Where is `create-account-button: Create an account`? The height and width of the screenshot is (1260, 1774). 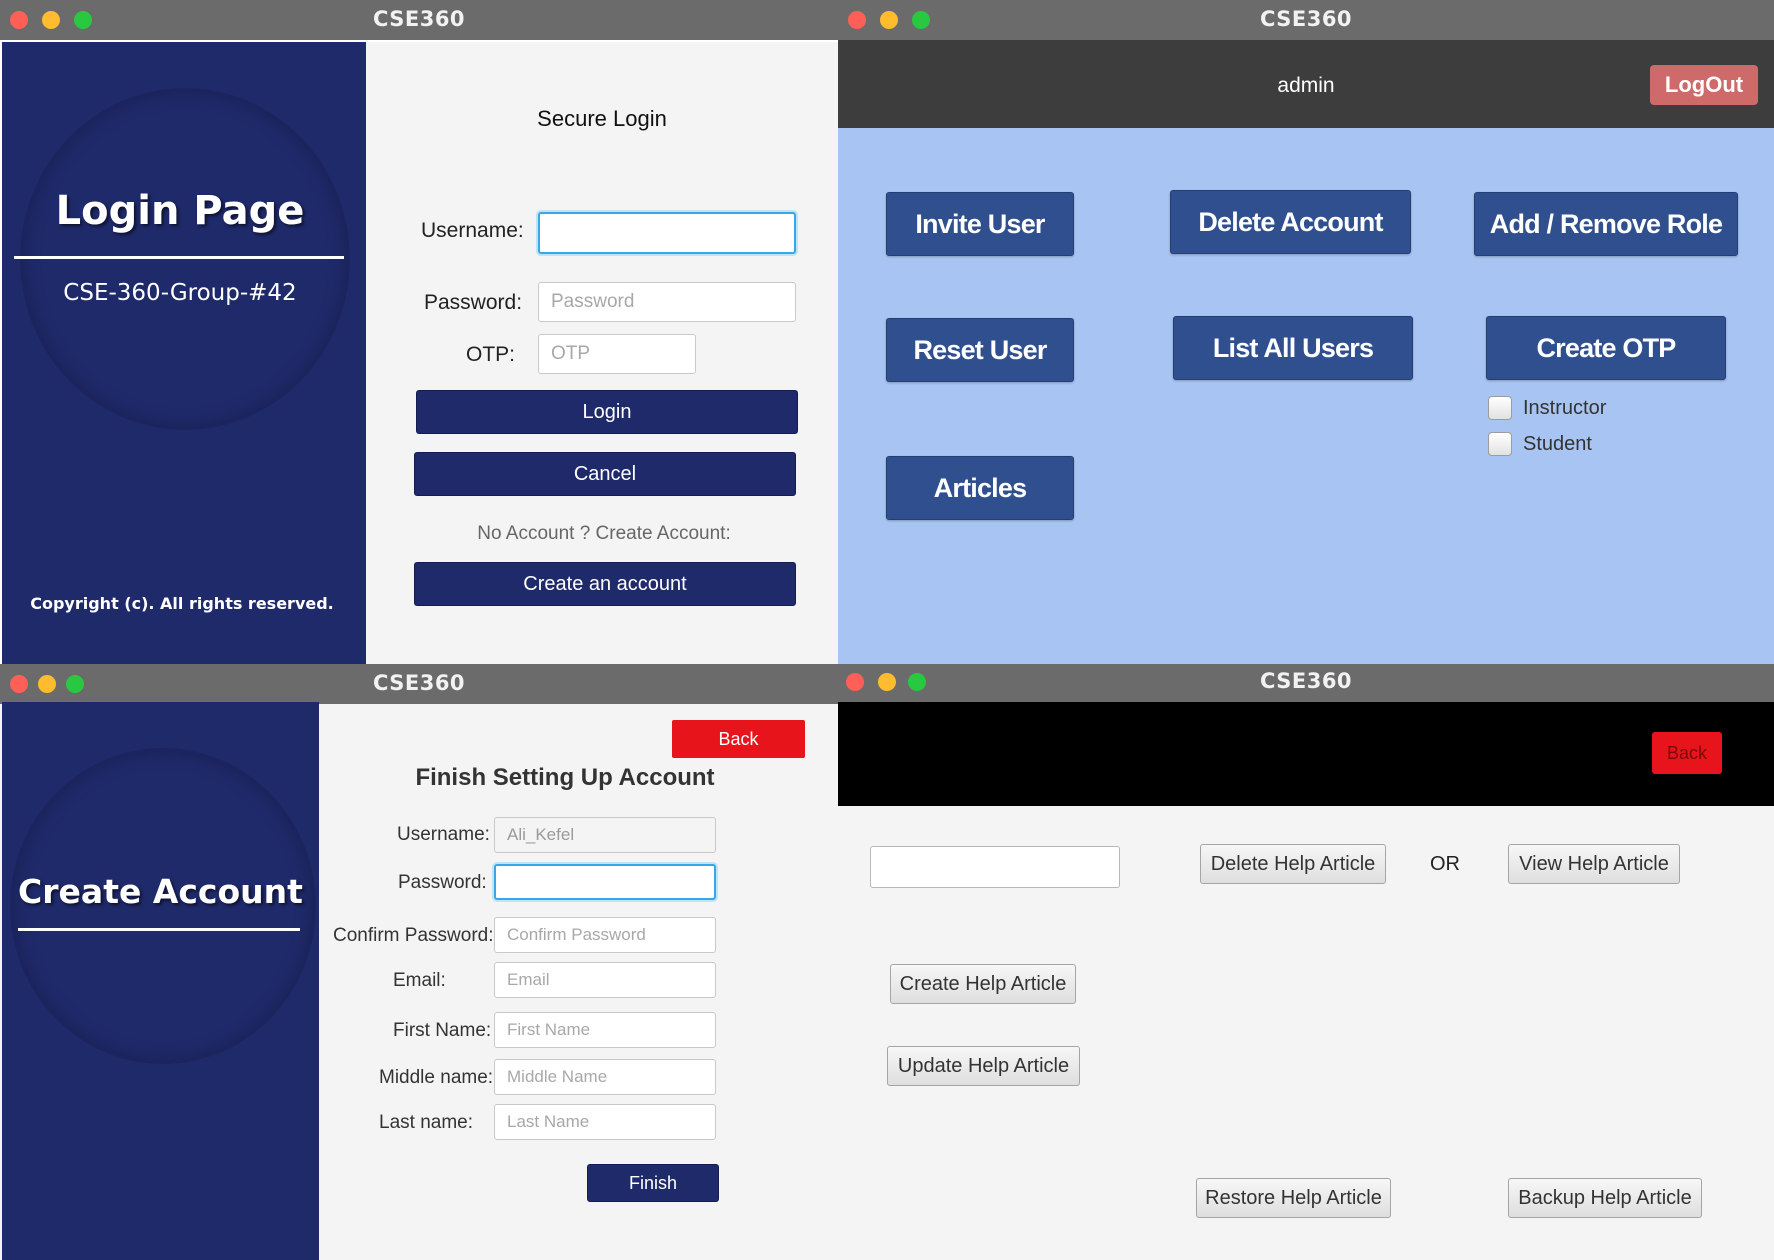 create-account-button: Create an account is located at coordinates (605, 584).